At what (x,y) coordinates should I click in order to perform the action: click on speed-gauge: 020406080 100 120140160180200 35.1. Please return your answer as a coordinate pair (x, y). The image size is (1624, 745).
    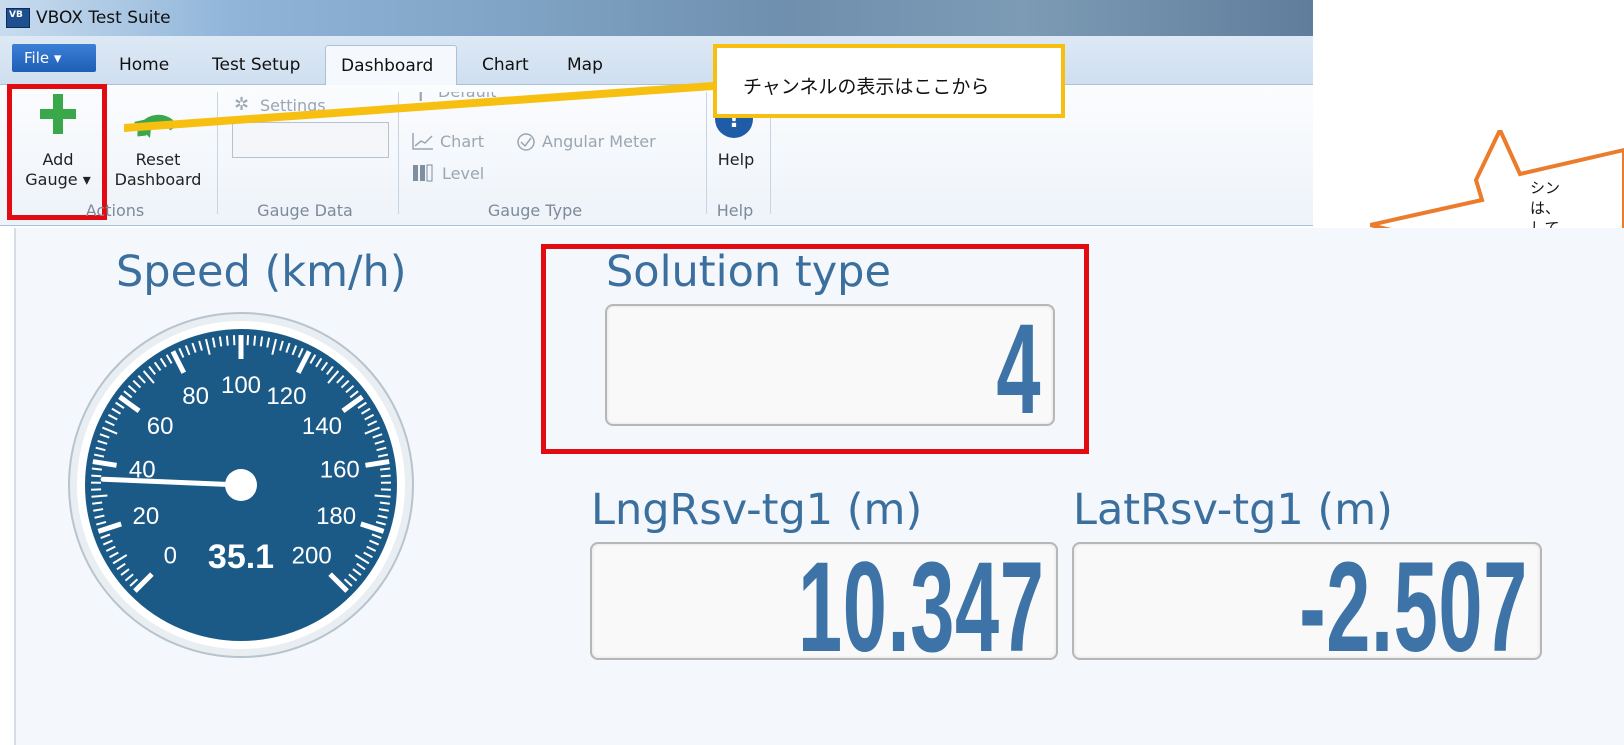
    Looking at the image, I should click on (241, 485).